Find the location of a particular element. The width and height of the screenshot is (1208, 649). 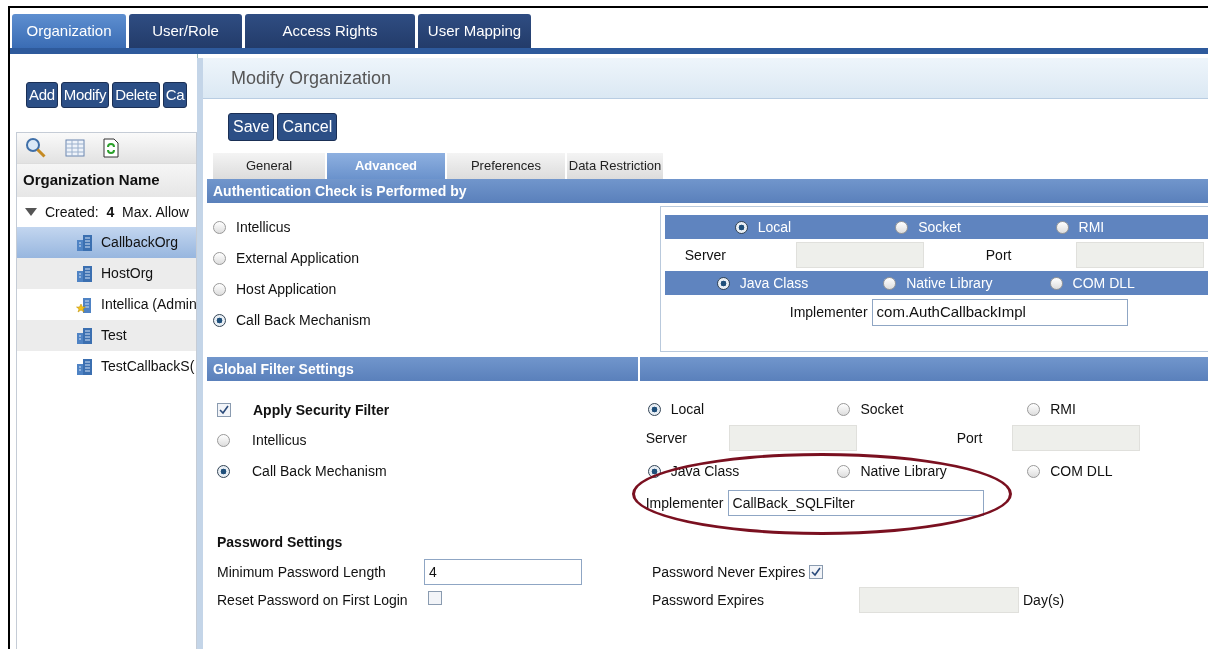

tab: General is located at coordinates (269, 166).